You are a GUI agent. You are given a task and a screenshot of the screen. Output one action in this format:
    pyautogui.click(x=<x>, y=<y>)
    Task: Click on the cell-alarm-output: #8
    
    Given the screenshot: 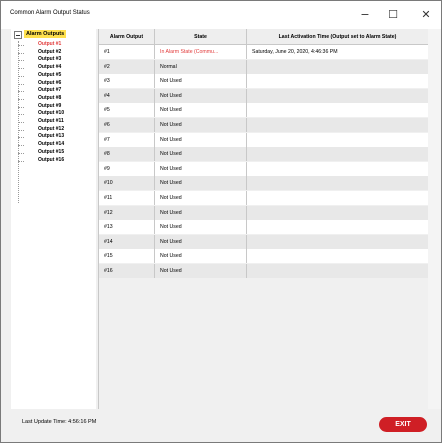 What is the action you would take?
    pyautogui.click(x=127, y=154)
    